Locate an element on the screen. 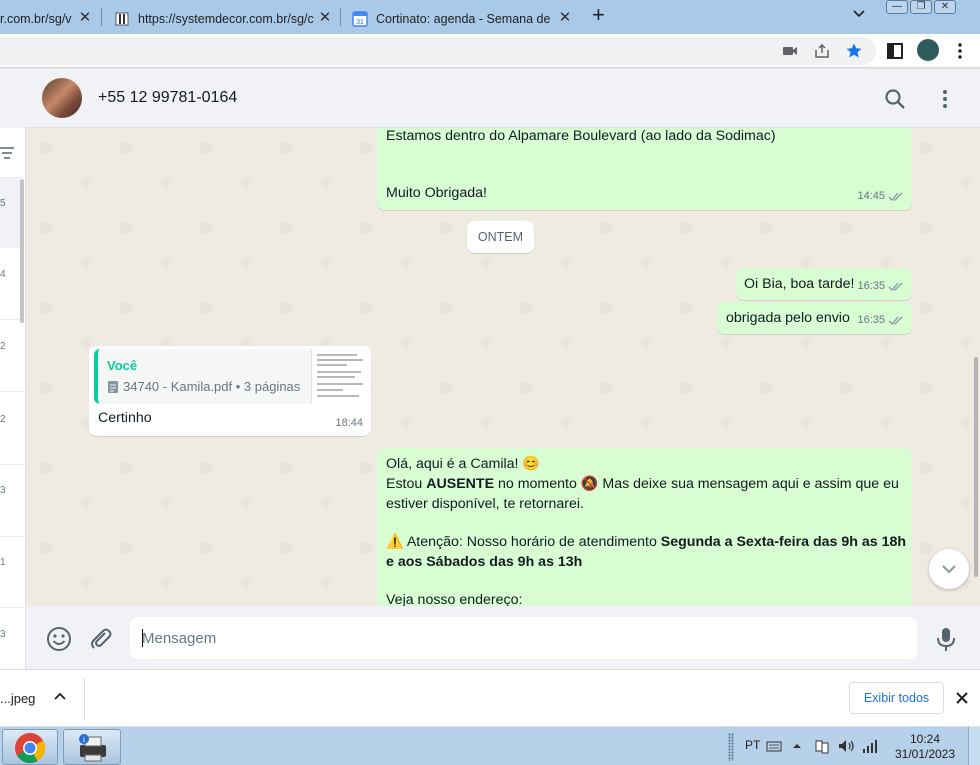 The width and height of the screenshot is (980, 765). message-input is located at coordinates (522, 638).